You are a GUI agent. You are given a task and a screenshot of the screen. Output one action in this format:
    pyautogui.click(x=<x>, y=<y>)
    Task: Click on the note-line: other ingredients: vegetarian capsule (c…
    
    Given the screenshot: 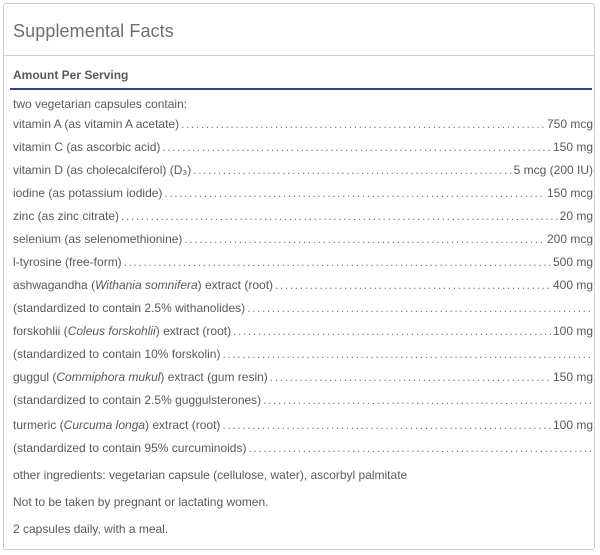 What is the action you would take?
    pyautogui.click(x=210, y=475)
    